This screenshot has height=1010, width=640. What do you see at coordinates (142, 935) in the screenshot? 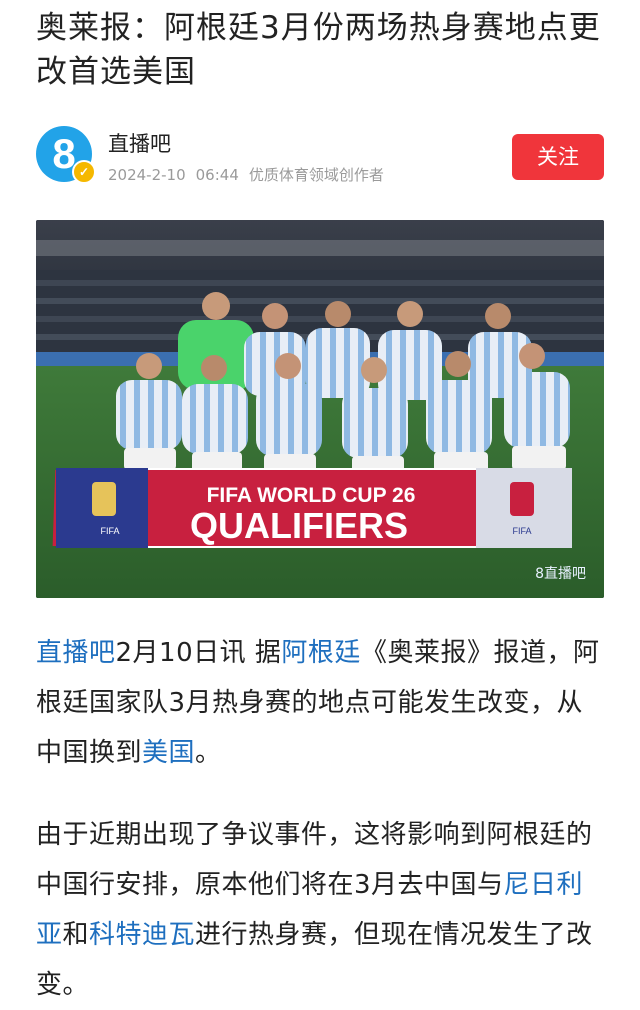
I see `link-cote-divoire: 科特迪瓦` at bounding box center [142, 935].